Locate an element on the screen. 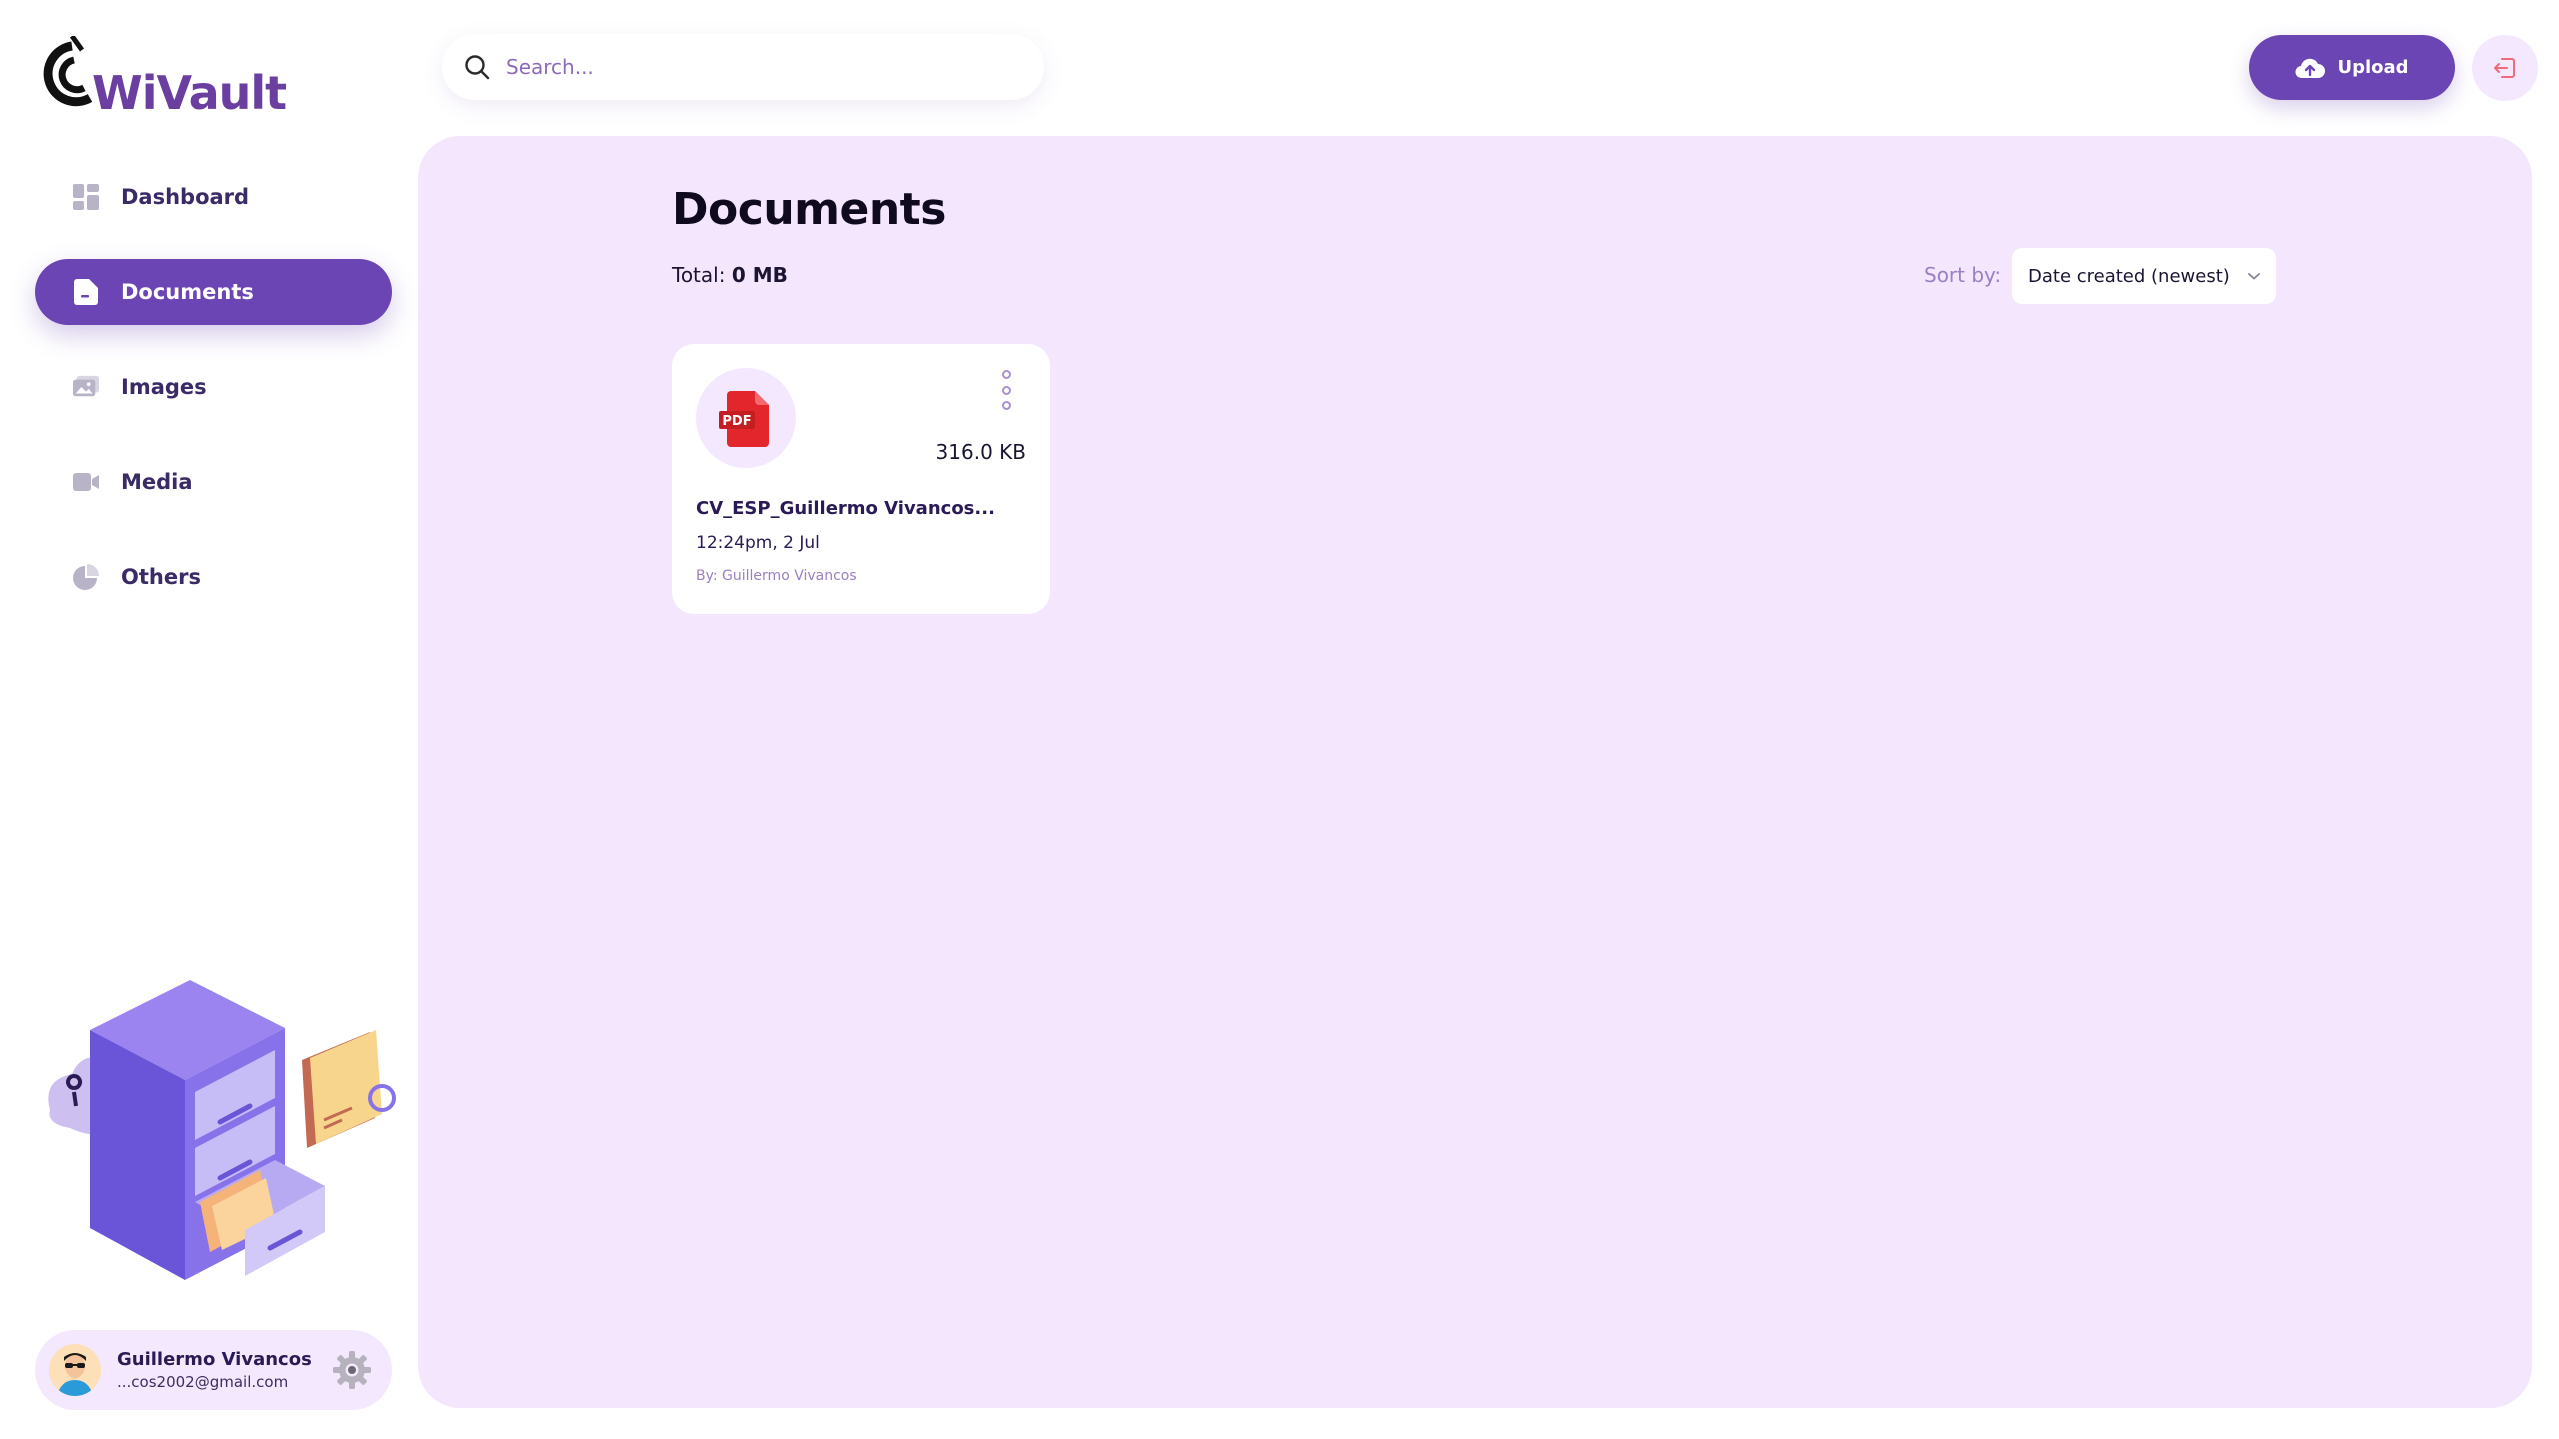  sidebar-item-dashboard: Dashboard is located at coordinates (213, 197).